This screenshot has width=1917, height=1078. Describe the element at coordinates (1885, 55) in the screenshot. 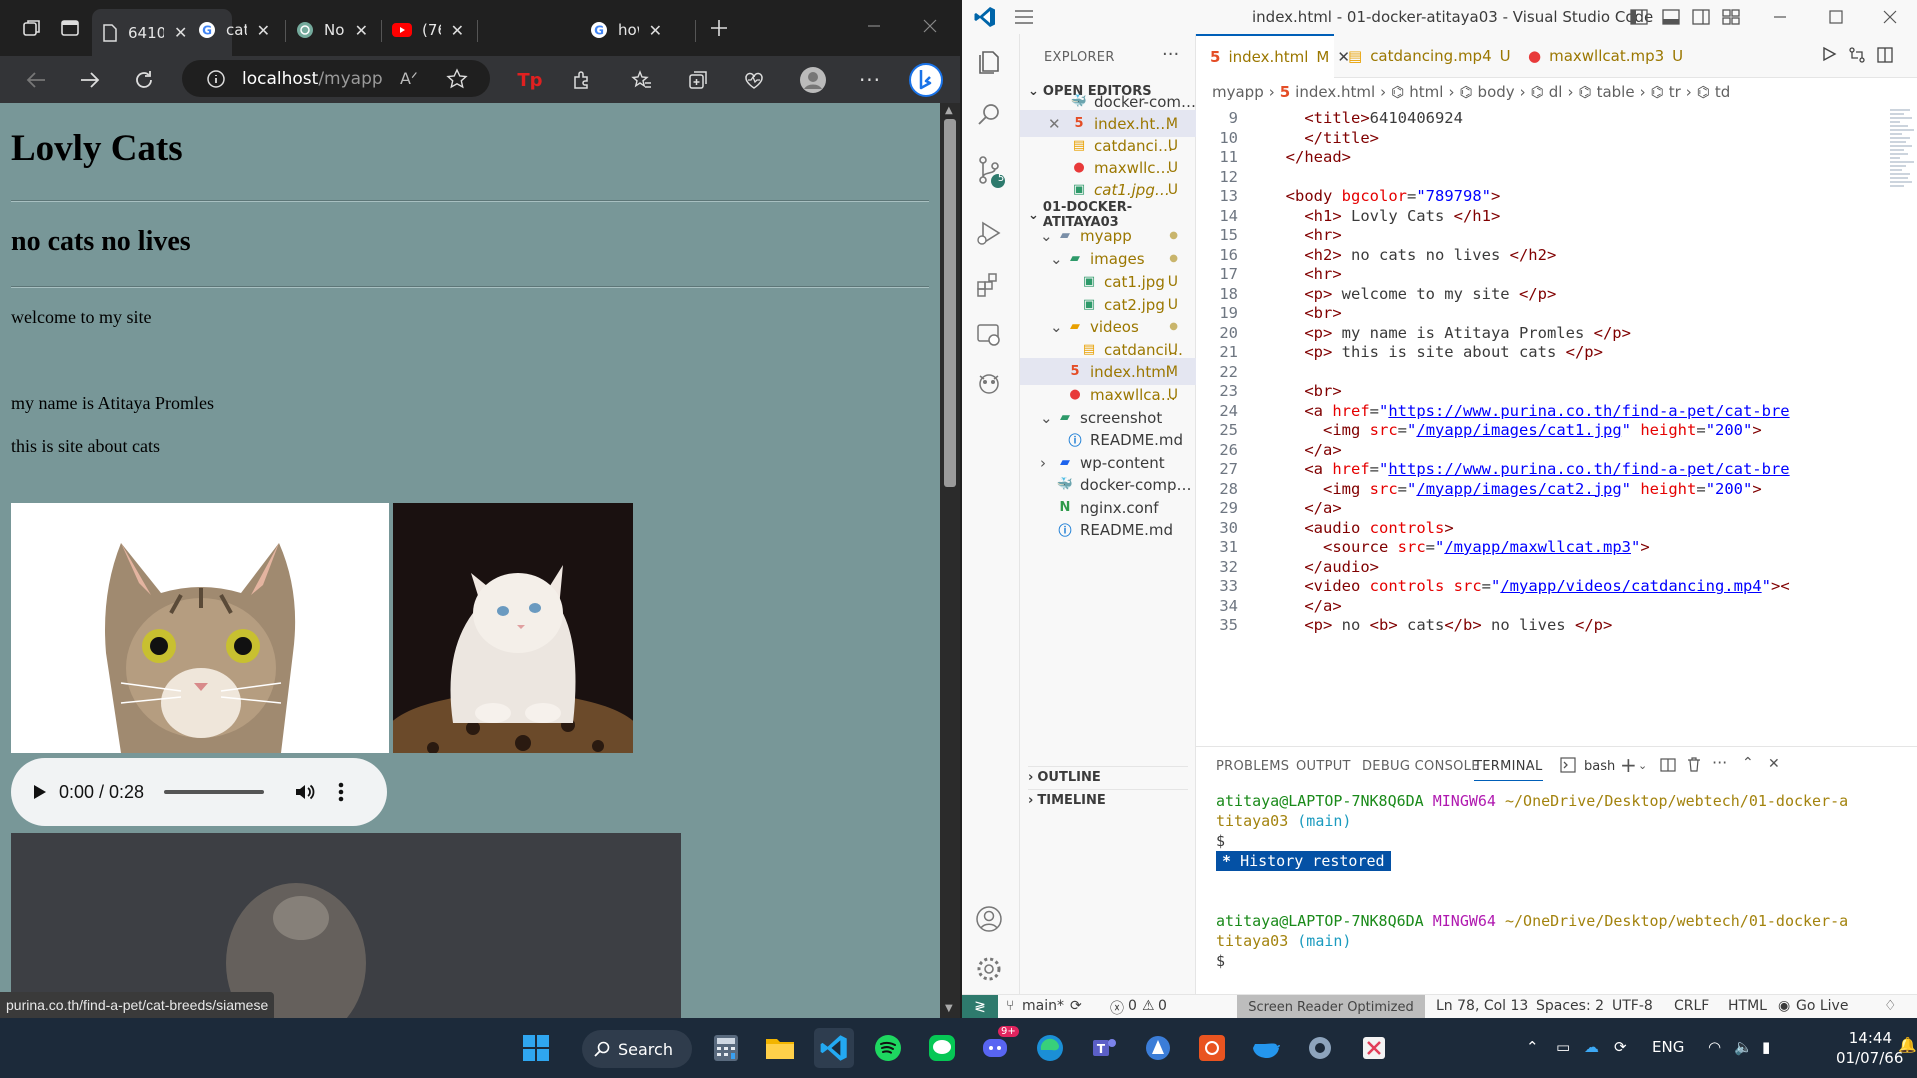

I see `split-editor-icon` at that location.